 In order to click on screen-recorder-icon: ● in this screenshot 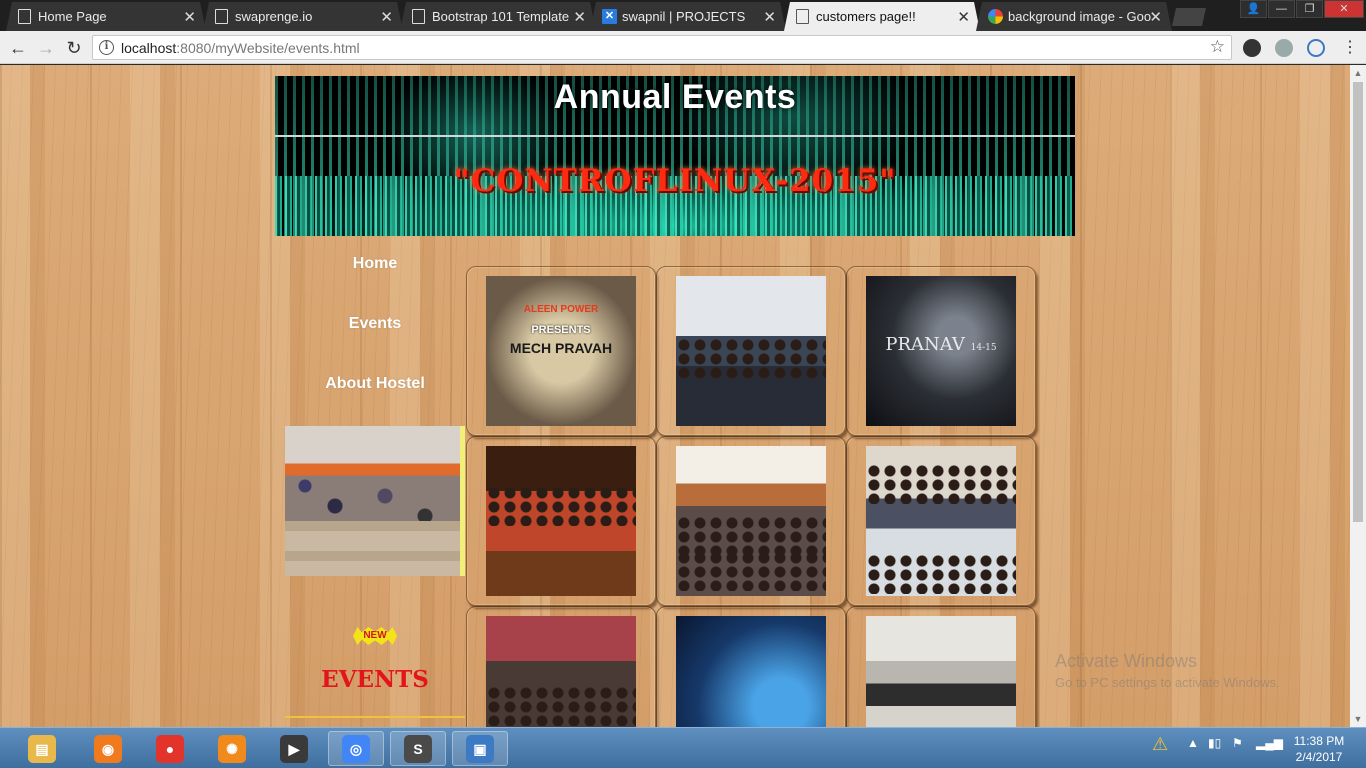, I will do `click(170, 748)`.